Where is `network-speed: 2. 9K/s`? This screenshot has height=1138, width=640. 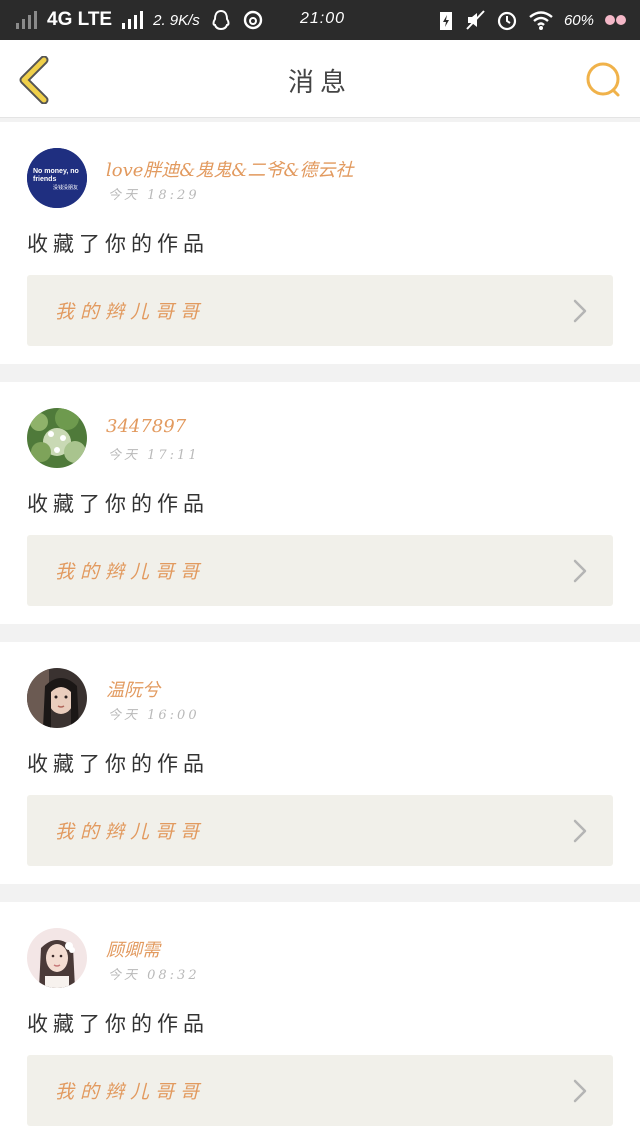 network-speed: 2. 9K/s is located at coordinates (176, 20).